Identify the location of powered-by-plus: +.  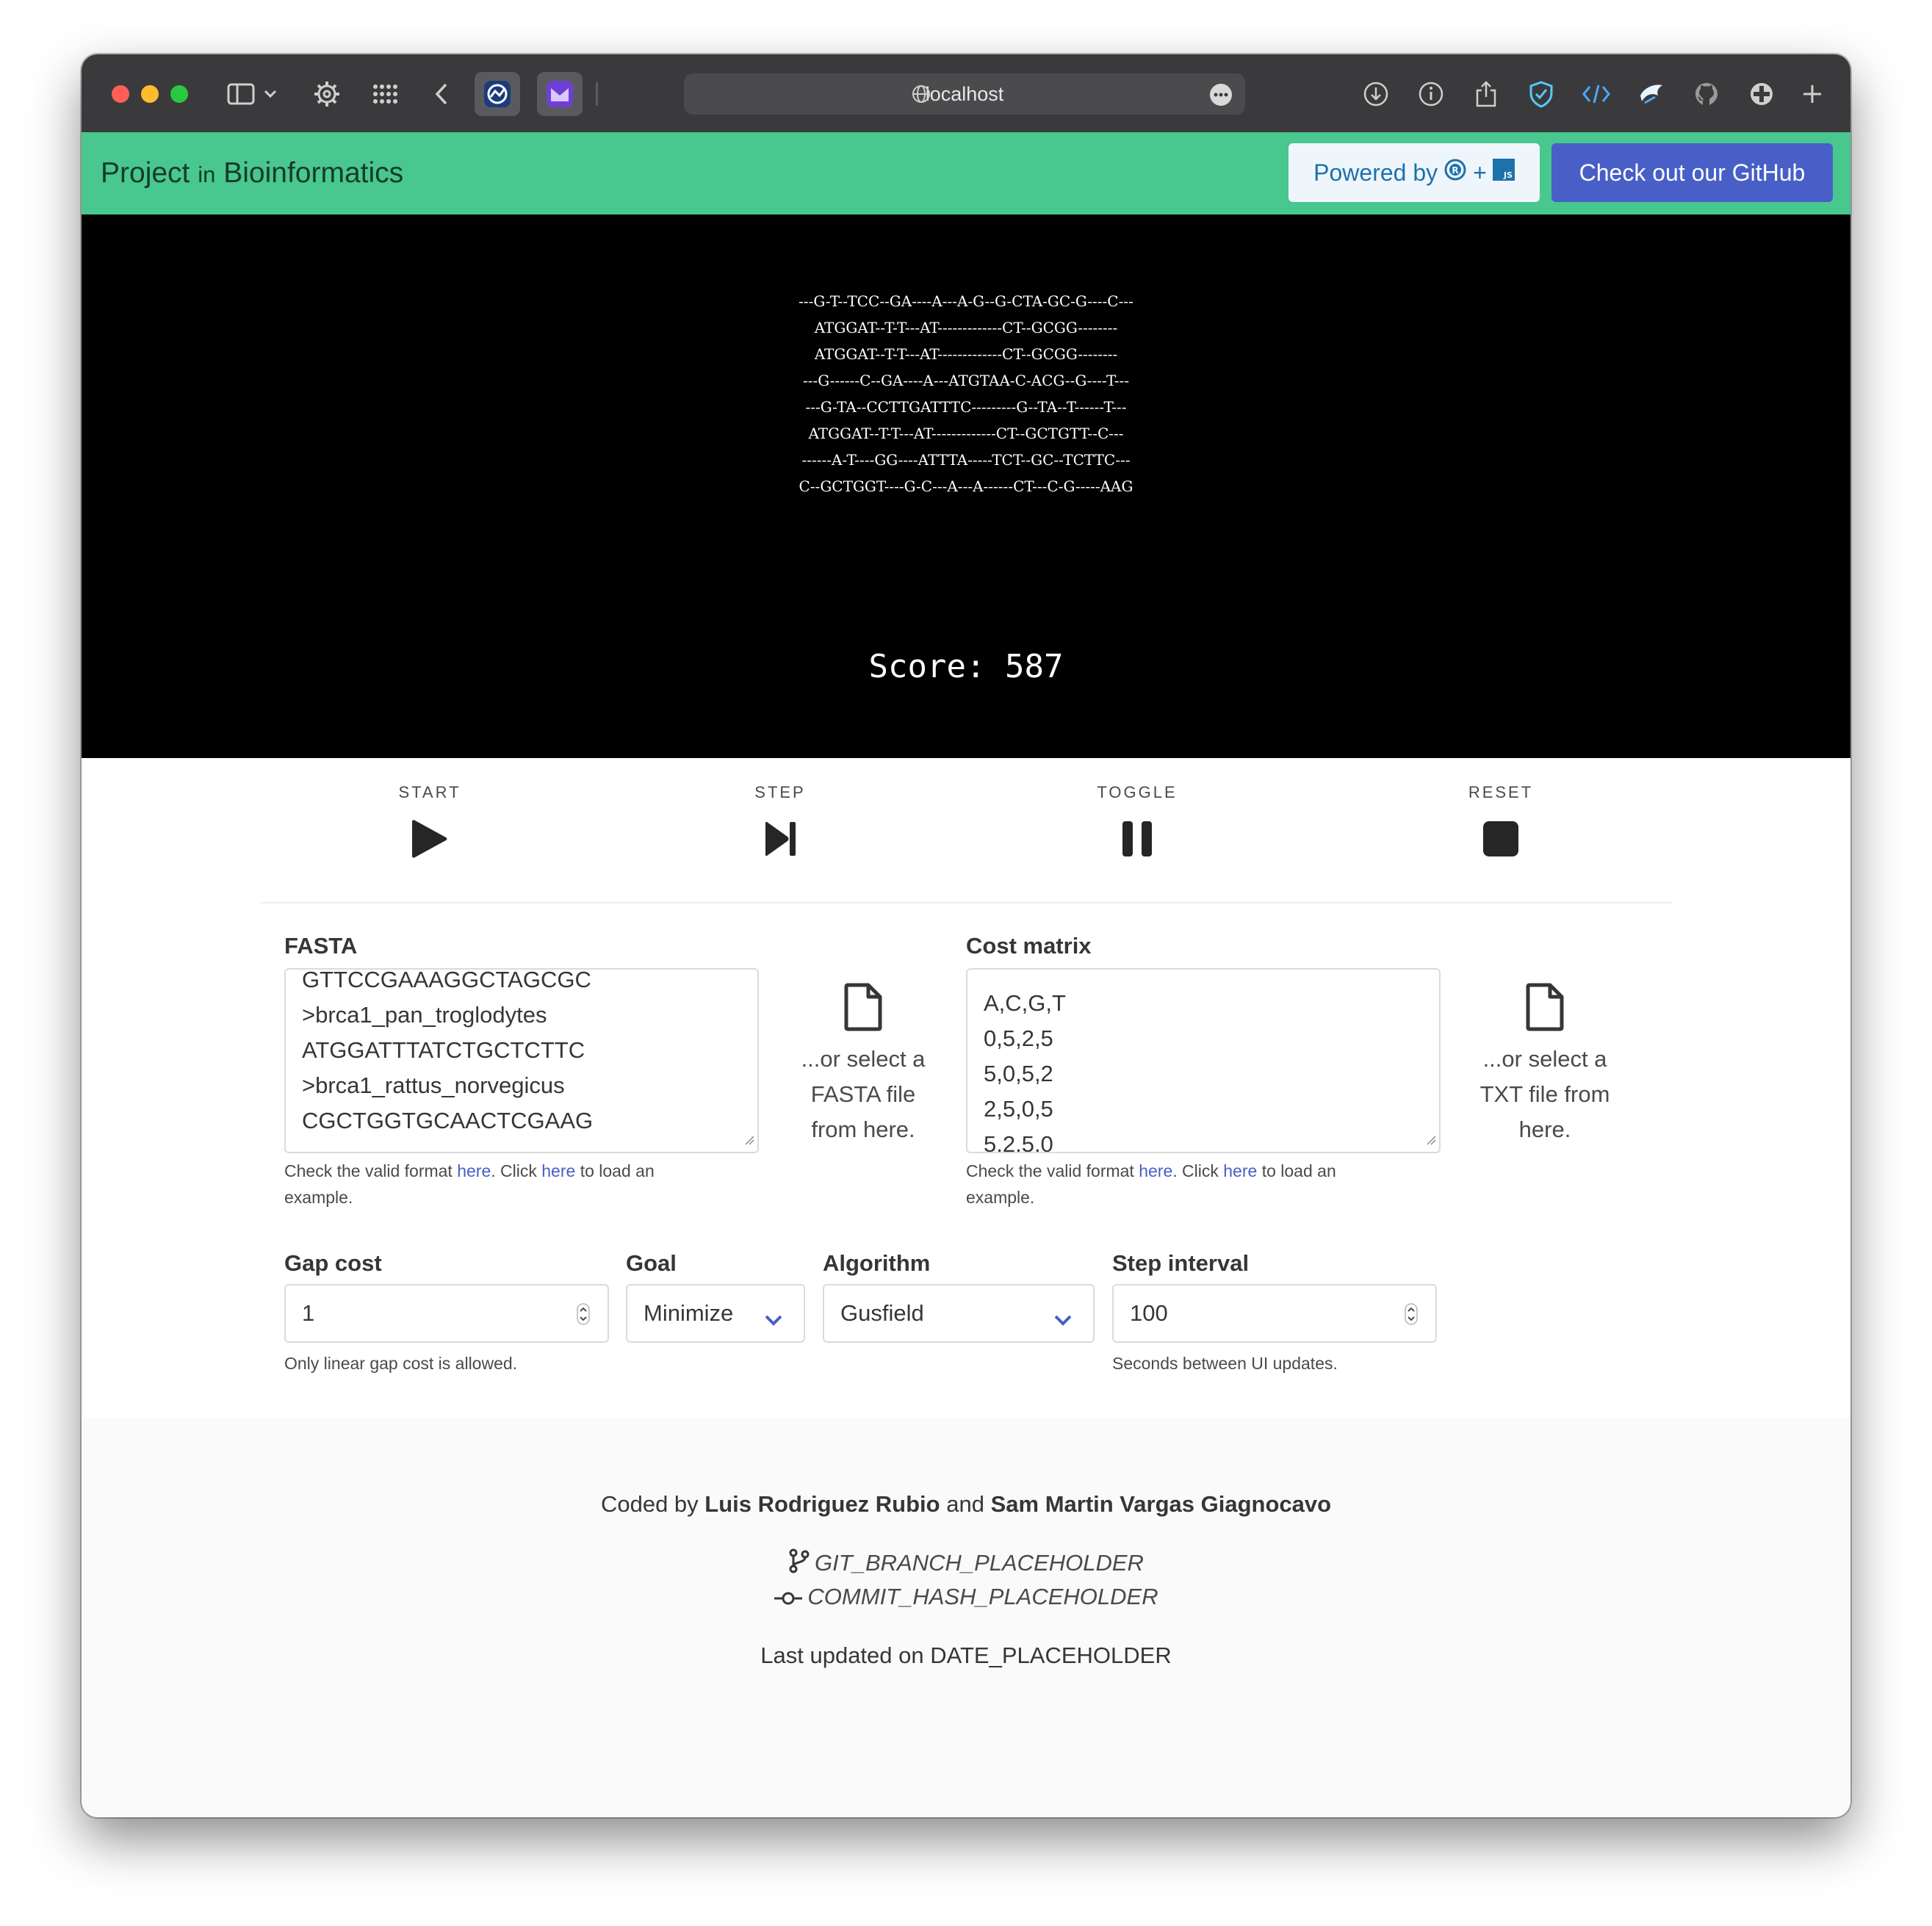
(1480, 172).